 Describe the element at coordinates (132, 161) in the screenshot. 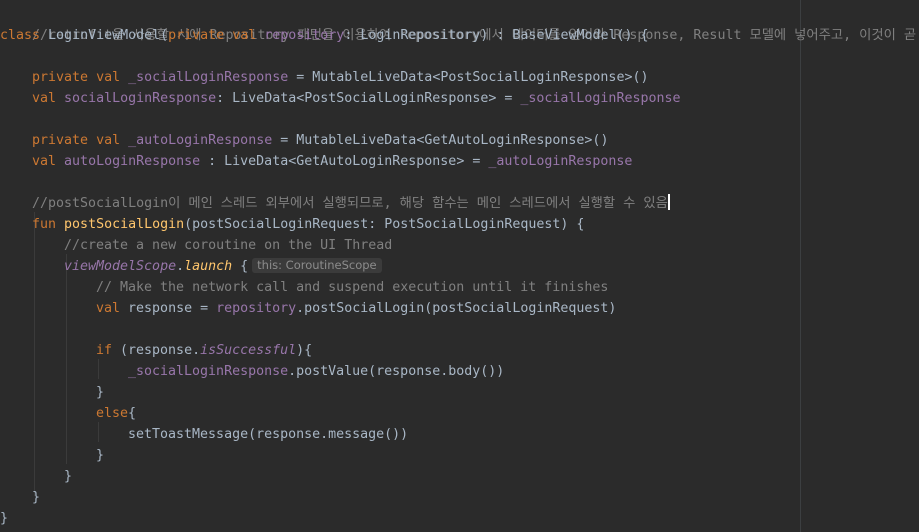

I see `property: autoLoginResponse` at that location.